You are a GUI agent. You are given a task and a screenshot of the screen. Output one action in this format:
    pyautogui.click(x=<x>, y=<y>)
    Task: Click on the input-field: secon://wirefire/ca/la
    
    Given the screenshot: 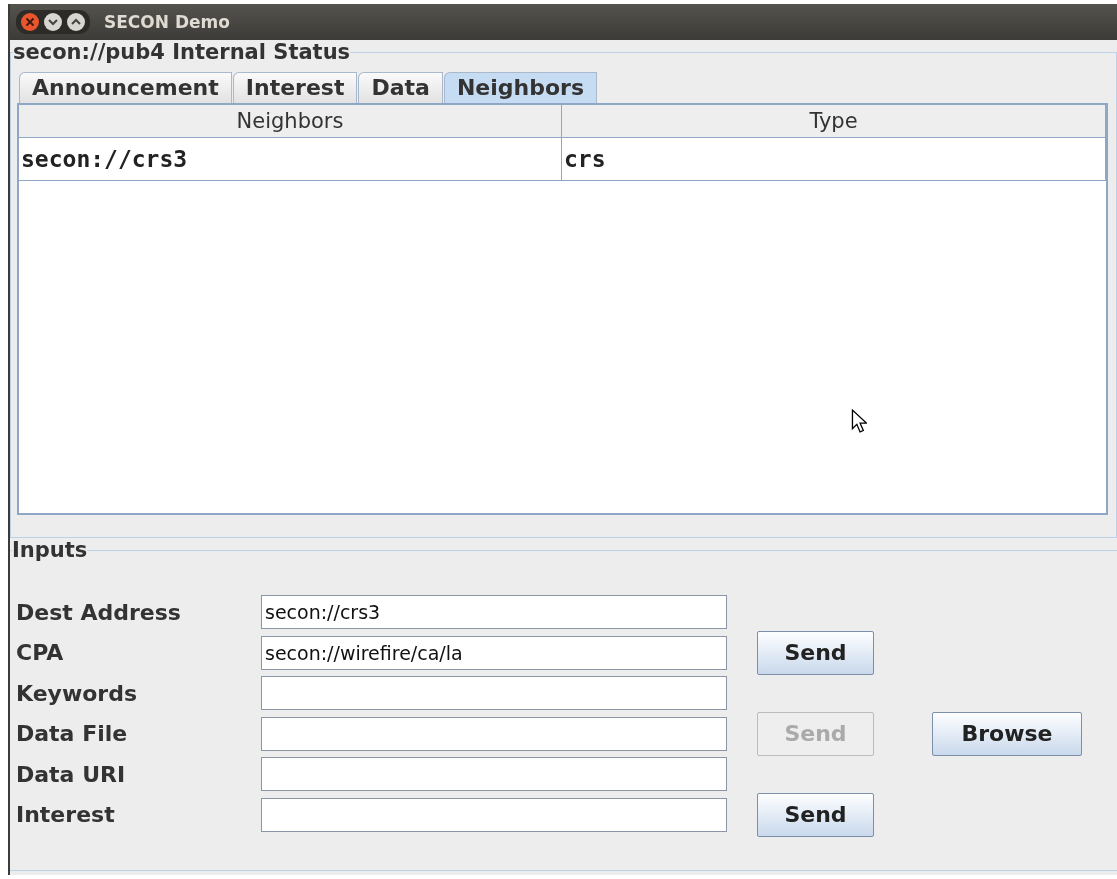 What is the action you would take?
    pyautogui.click(x=494, y=652)
    